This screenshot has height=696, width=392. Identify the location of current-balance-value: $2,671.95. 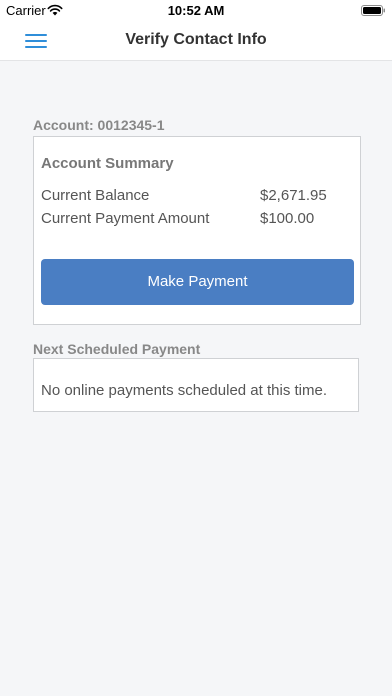
(293, 195).